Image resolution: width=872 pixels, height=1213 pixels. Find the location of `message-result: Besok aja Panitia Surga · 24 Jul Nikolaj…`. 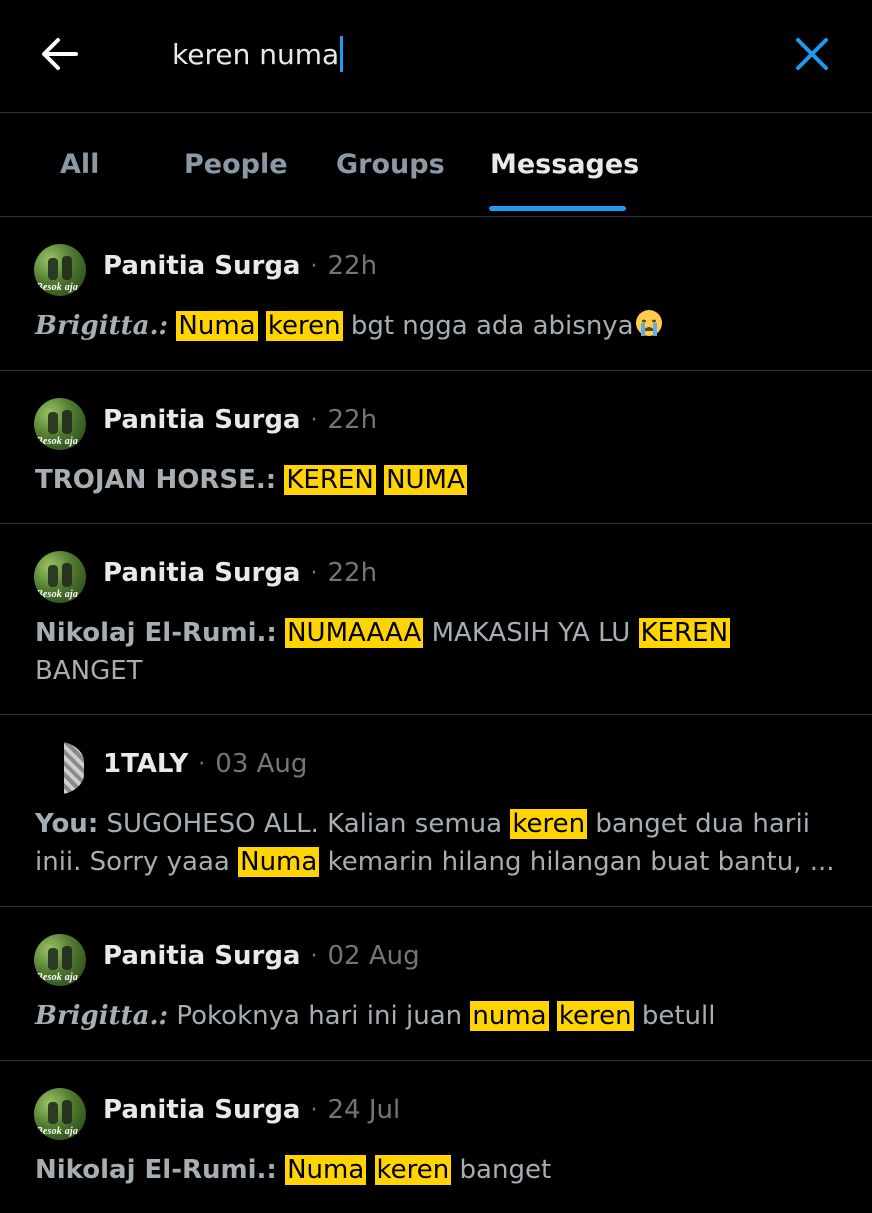

message-result: Besok aja Panitia Surga · 24 Jul Nikolaj… is located at coordinates (436, 1137).